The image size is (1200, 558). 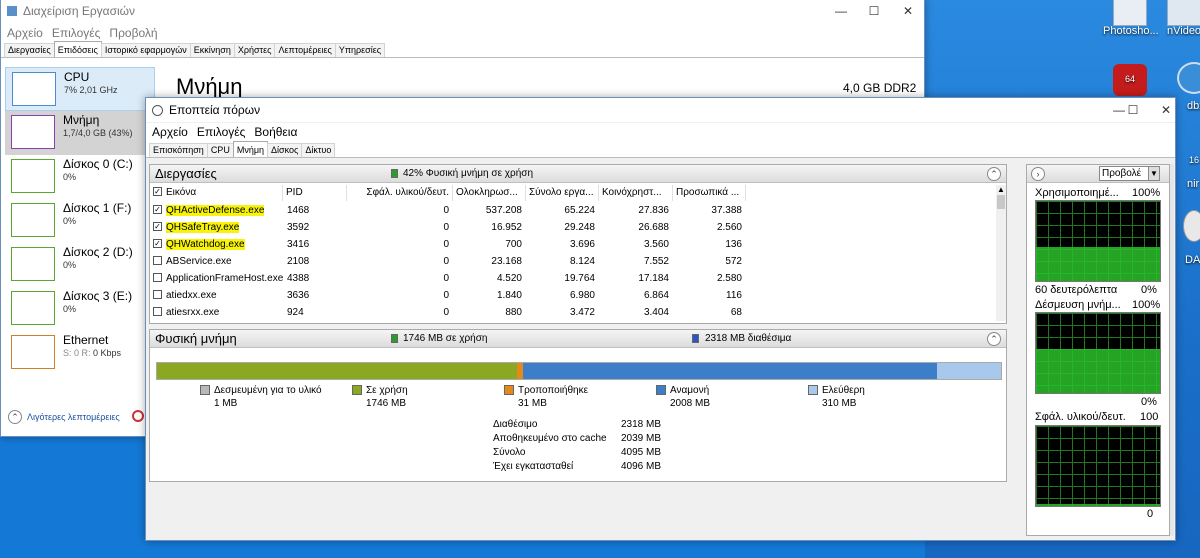 What do you see at coordinates (729, 227) in the screenshot?
I see `table-cell-private: 2.560` at bounding box center [729, 227].